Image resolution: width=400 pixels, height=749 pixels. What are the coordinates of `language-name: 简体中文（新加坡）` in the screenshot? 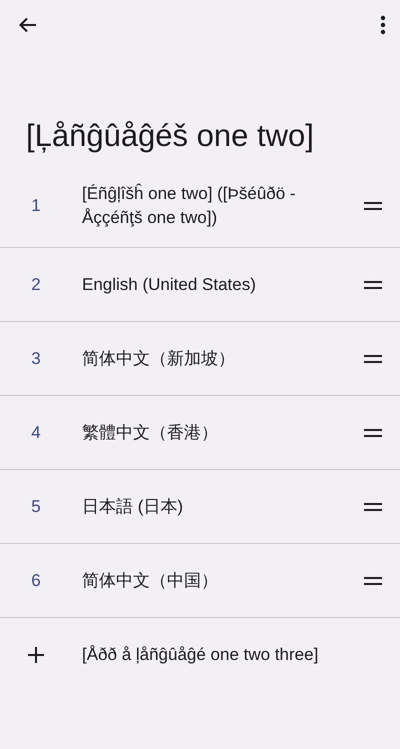 It's located at (159, 359).